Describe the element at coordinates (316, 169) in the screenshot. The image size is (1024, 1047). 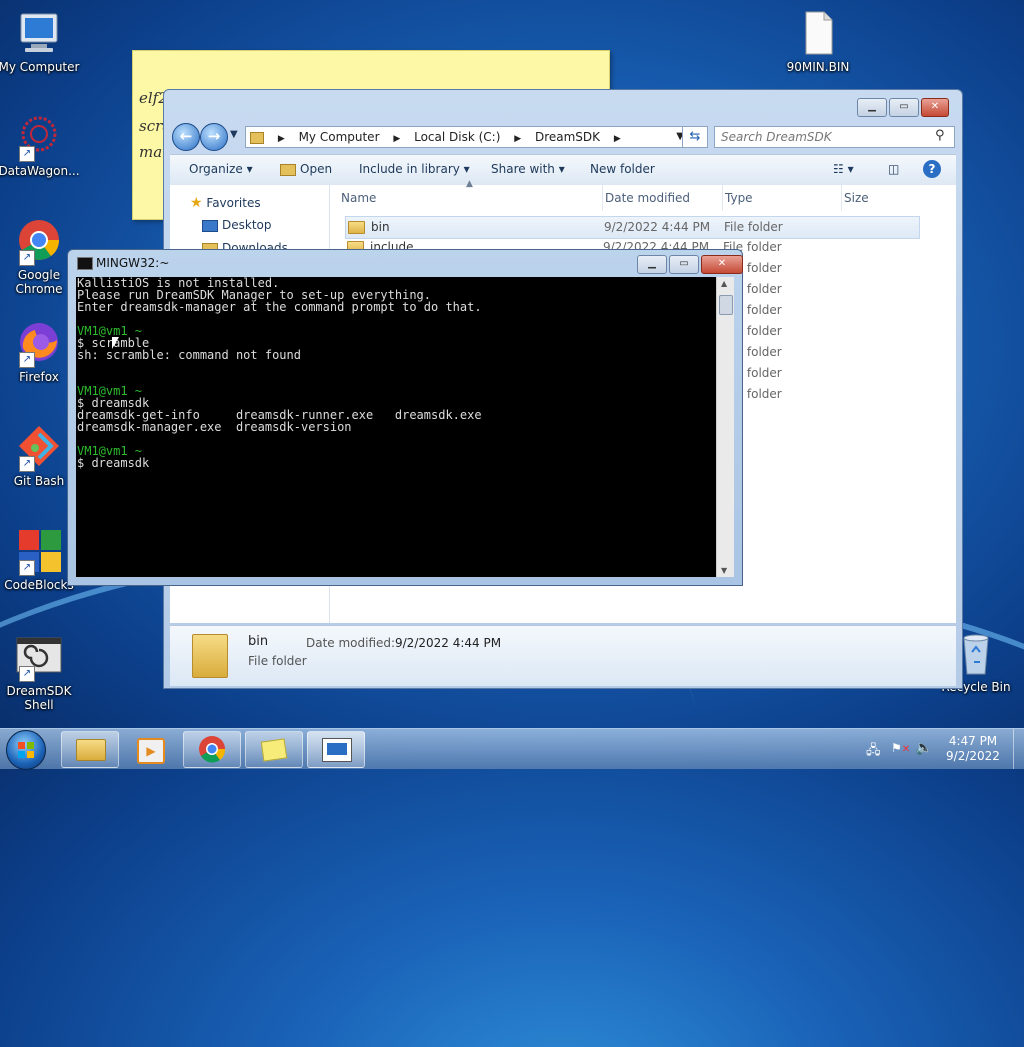
I see `open-label: Open` at that location.